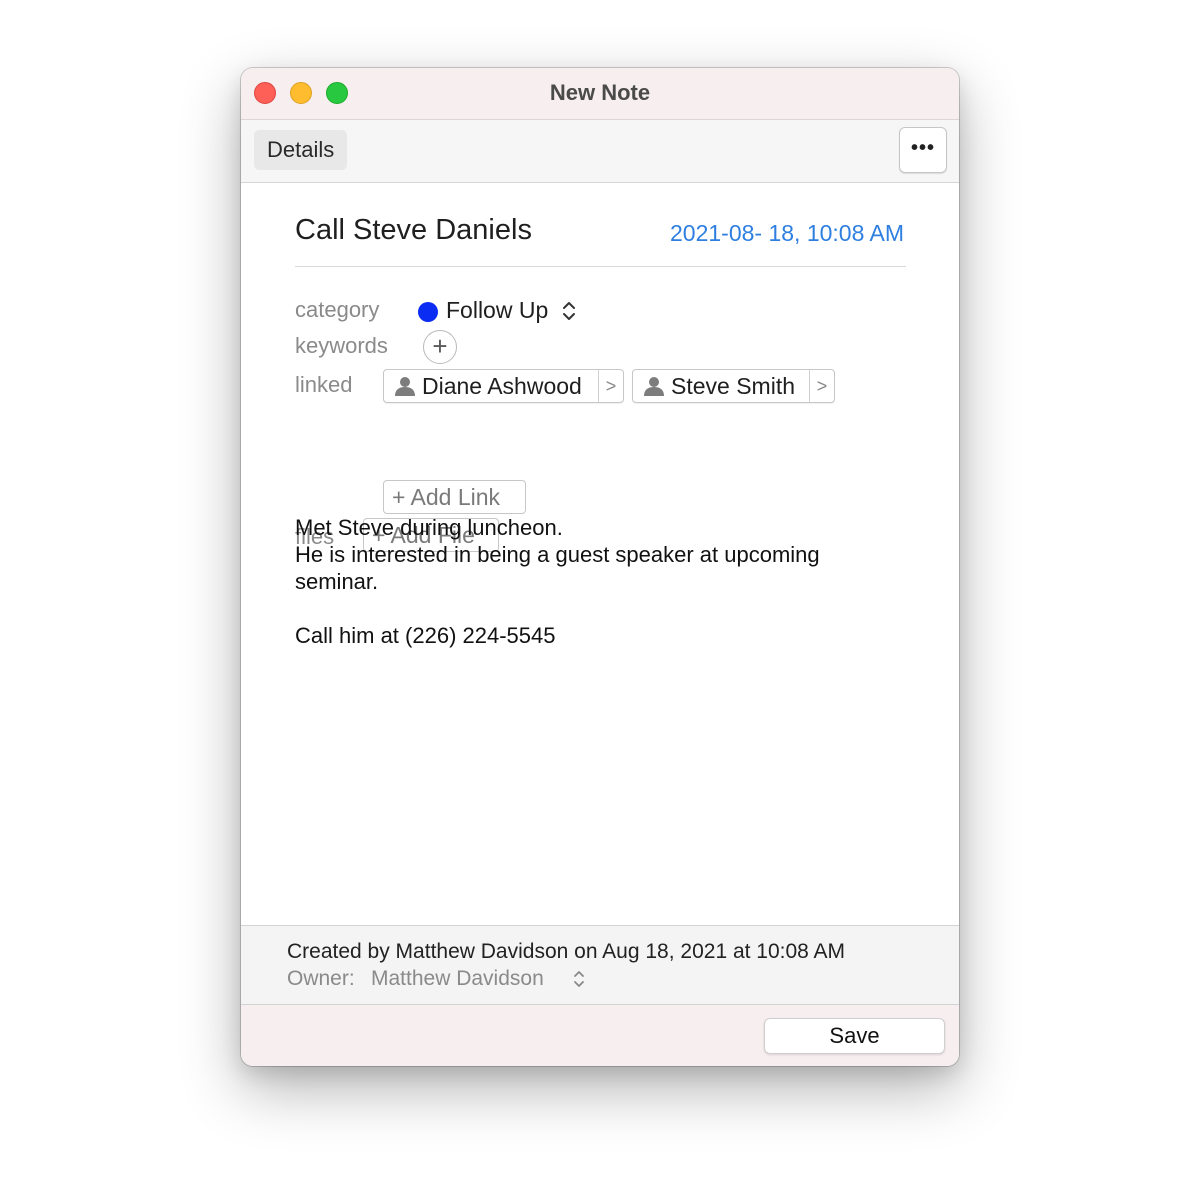 This screenshot has height=1200, width=1200. I want to click on more-options-button: •••, so click(923, 150).